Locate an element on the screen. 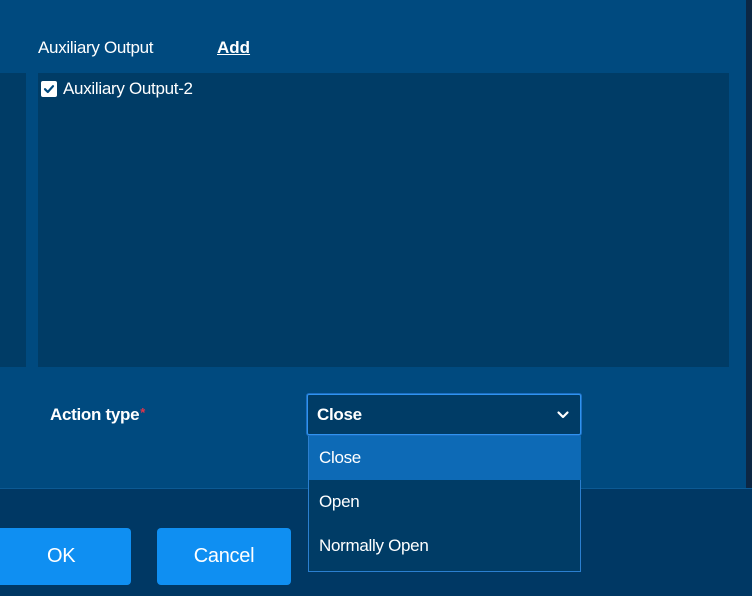 This screenshot has height=596, width=752. action-type-label-text: Action type is located at coordinates (95, 414).